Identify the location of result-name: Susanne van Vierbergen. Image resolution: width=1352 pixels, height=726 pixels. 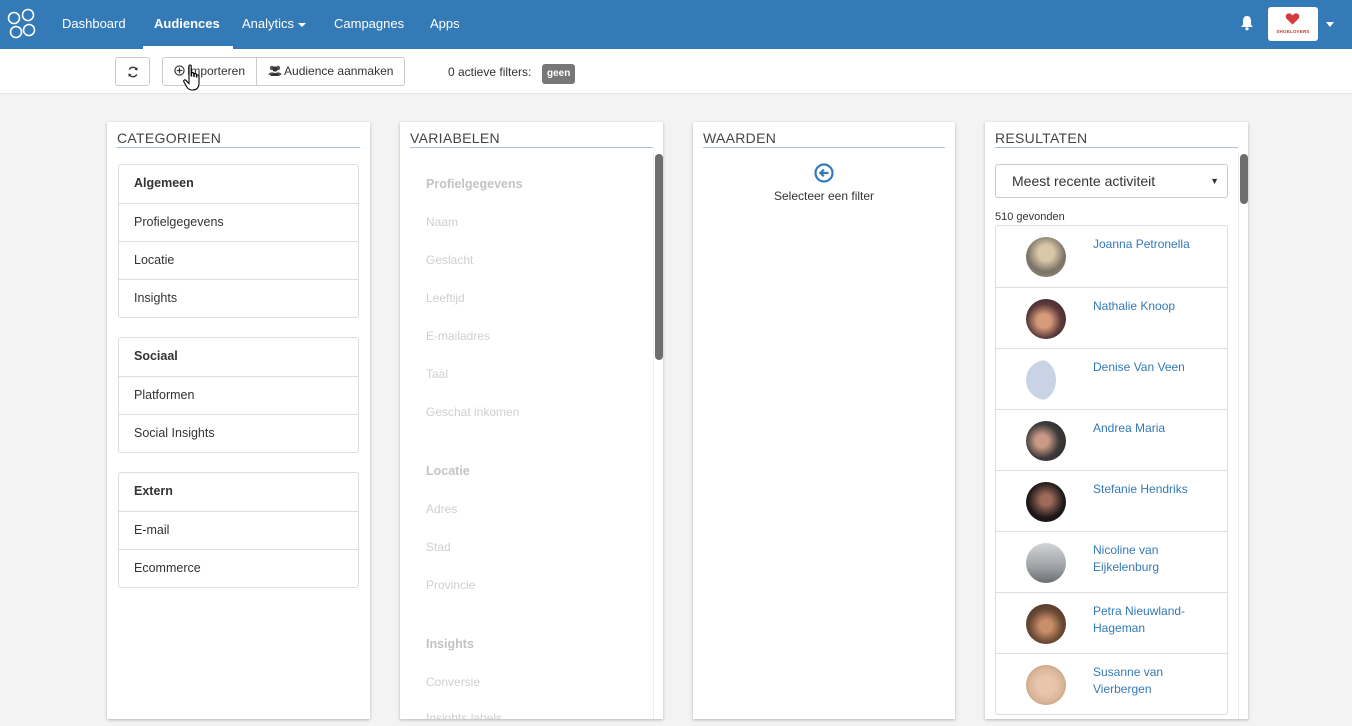
(1148, 681).